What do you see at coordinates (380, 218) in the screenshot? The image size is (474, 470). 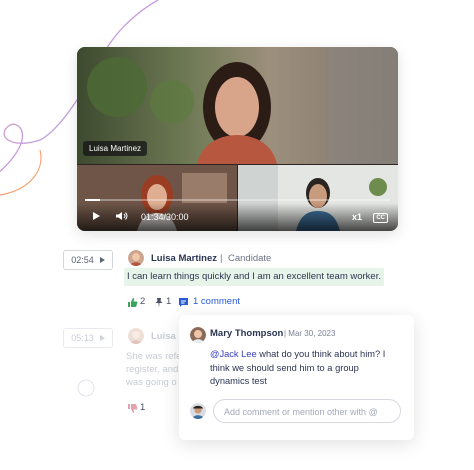 I see `closed-captions-button: CC` at bounding box center [380, 218].